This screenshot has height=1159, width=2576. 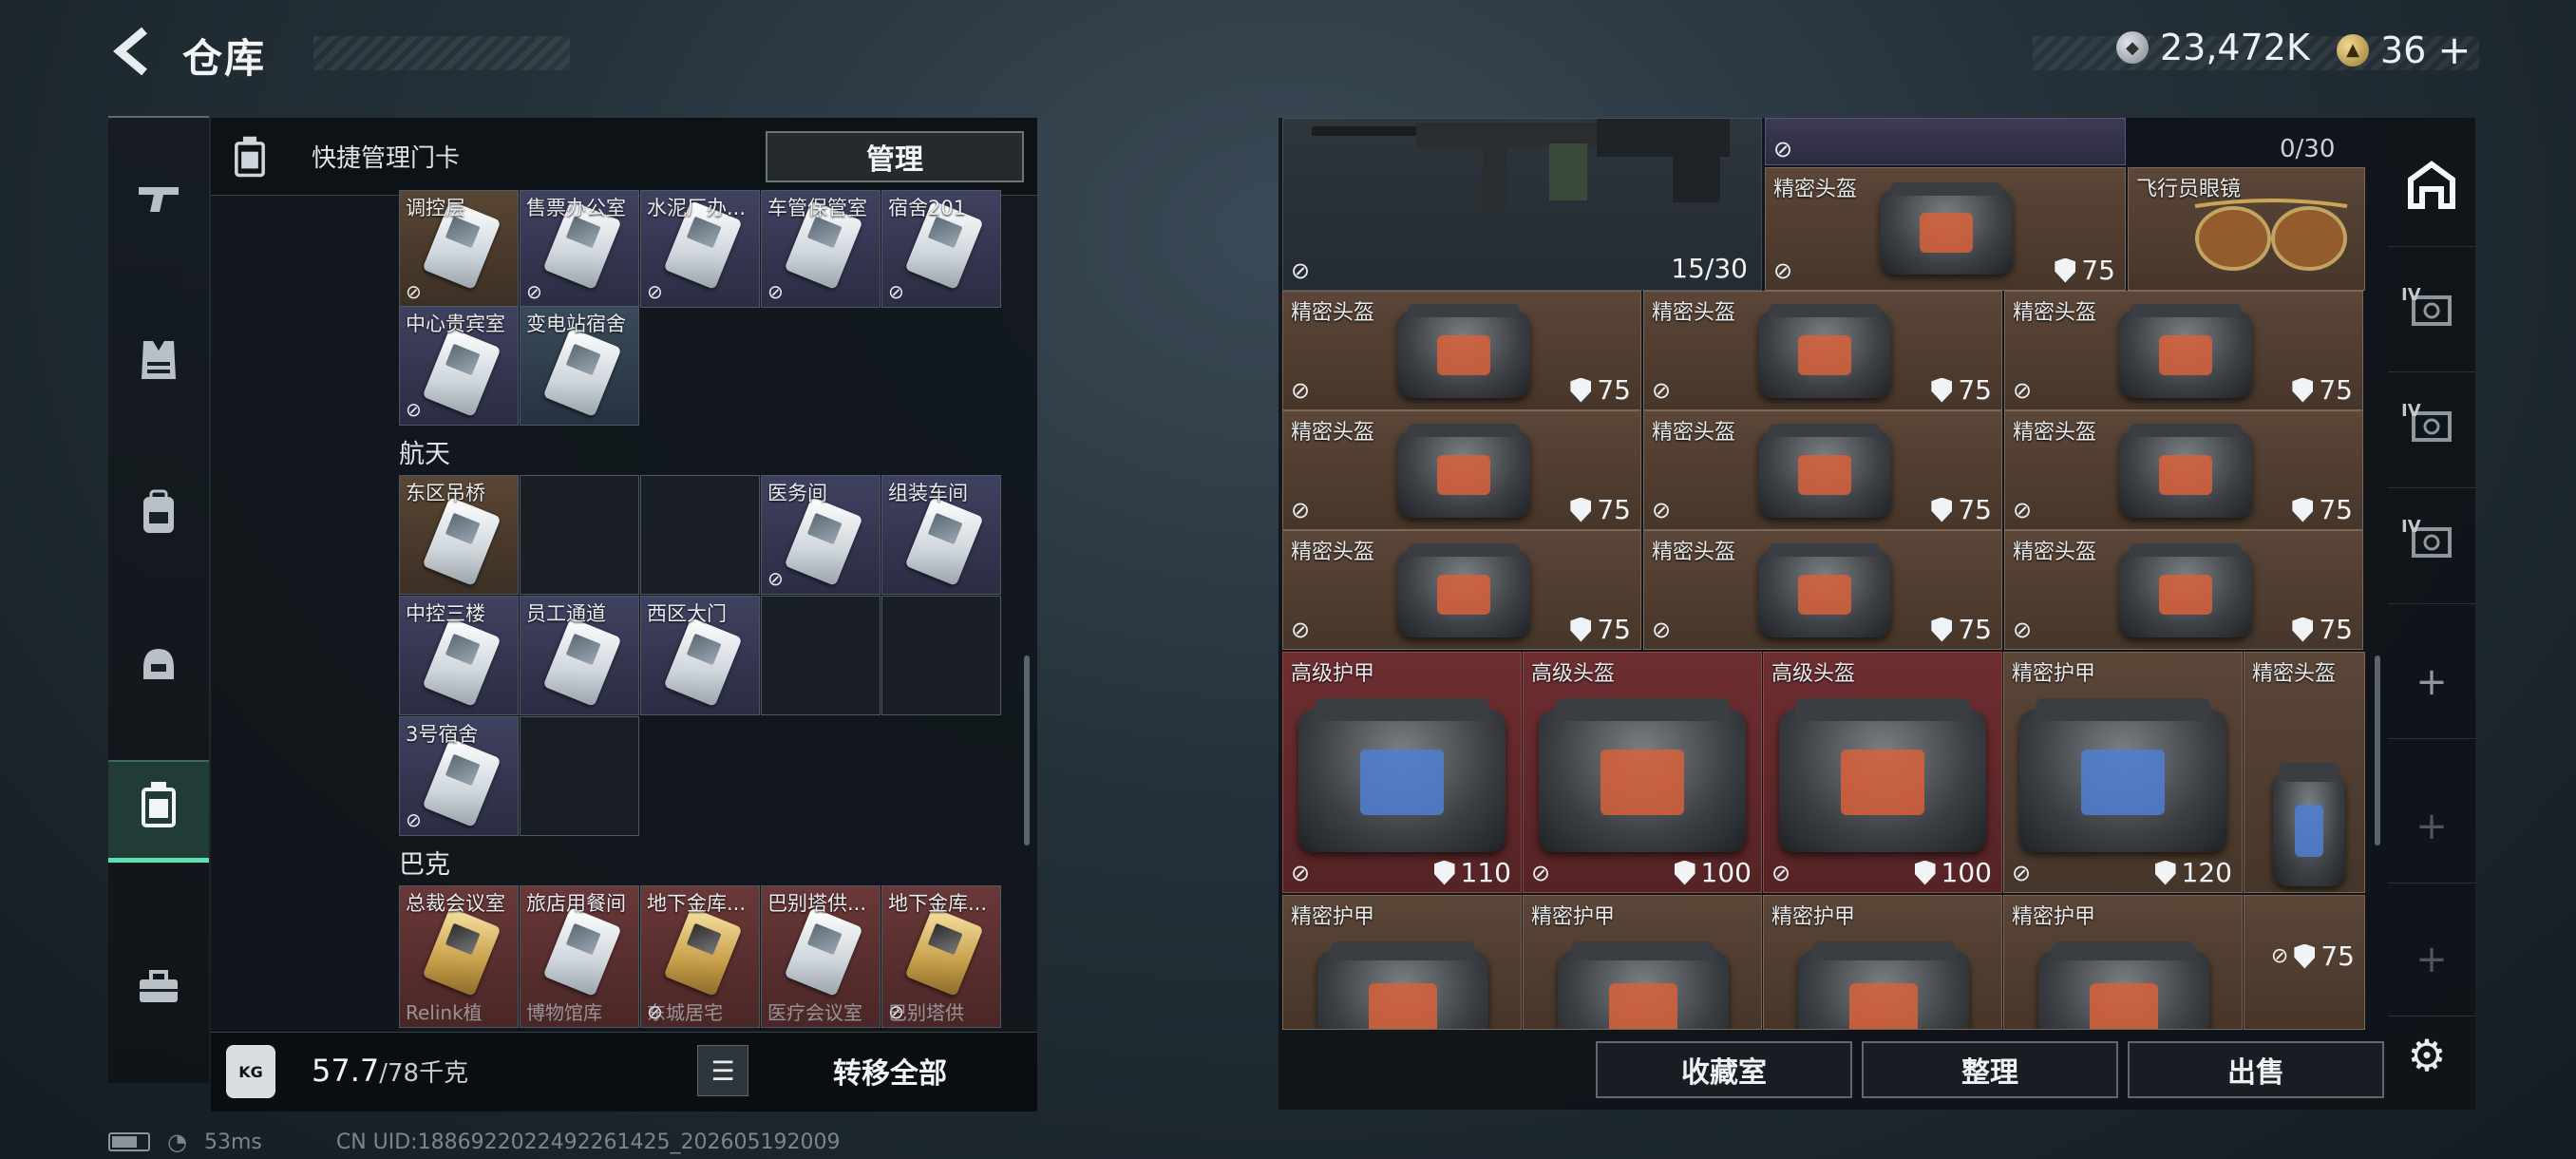 I want to click on armor-value: 120, so click(x=2193, y=872).